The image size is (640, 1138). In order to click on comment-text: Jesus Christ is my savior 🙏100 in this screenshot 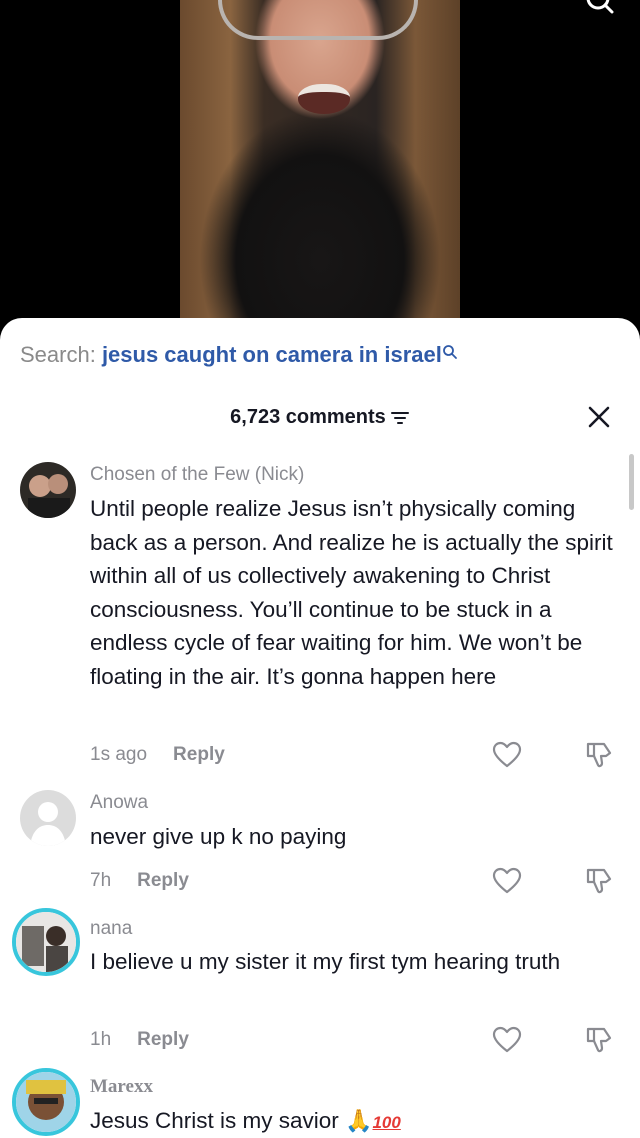, I will do `click(355, 1121)`.